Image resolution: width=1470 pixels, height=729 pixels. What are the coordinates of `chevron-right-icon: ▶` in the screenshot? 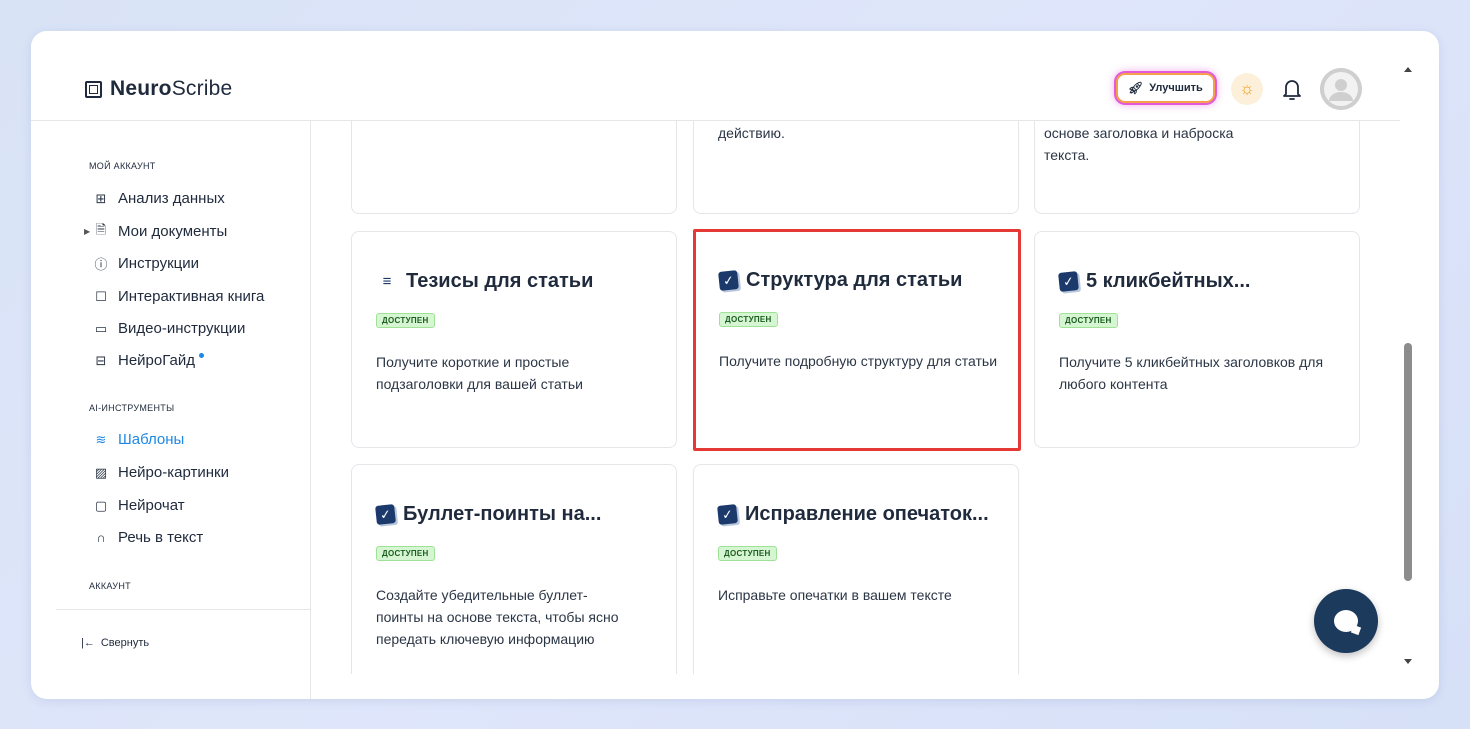 It's located at (87, 231).